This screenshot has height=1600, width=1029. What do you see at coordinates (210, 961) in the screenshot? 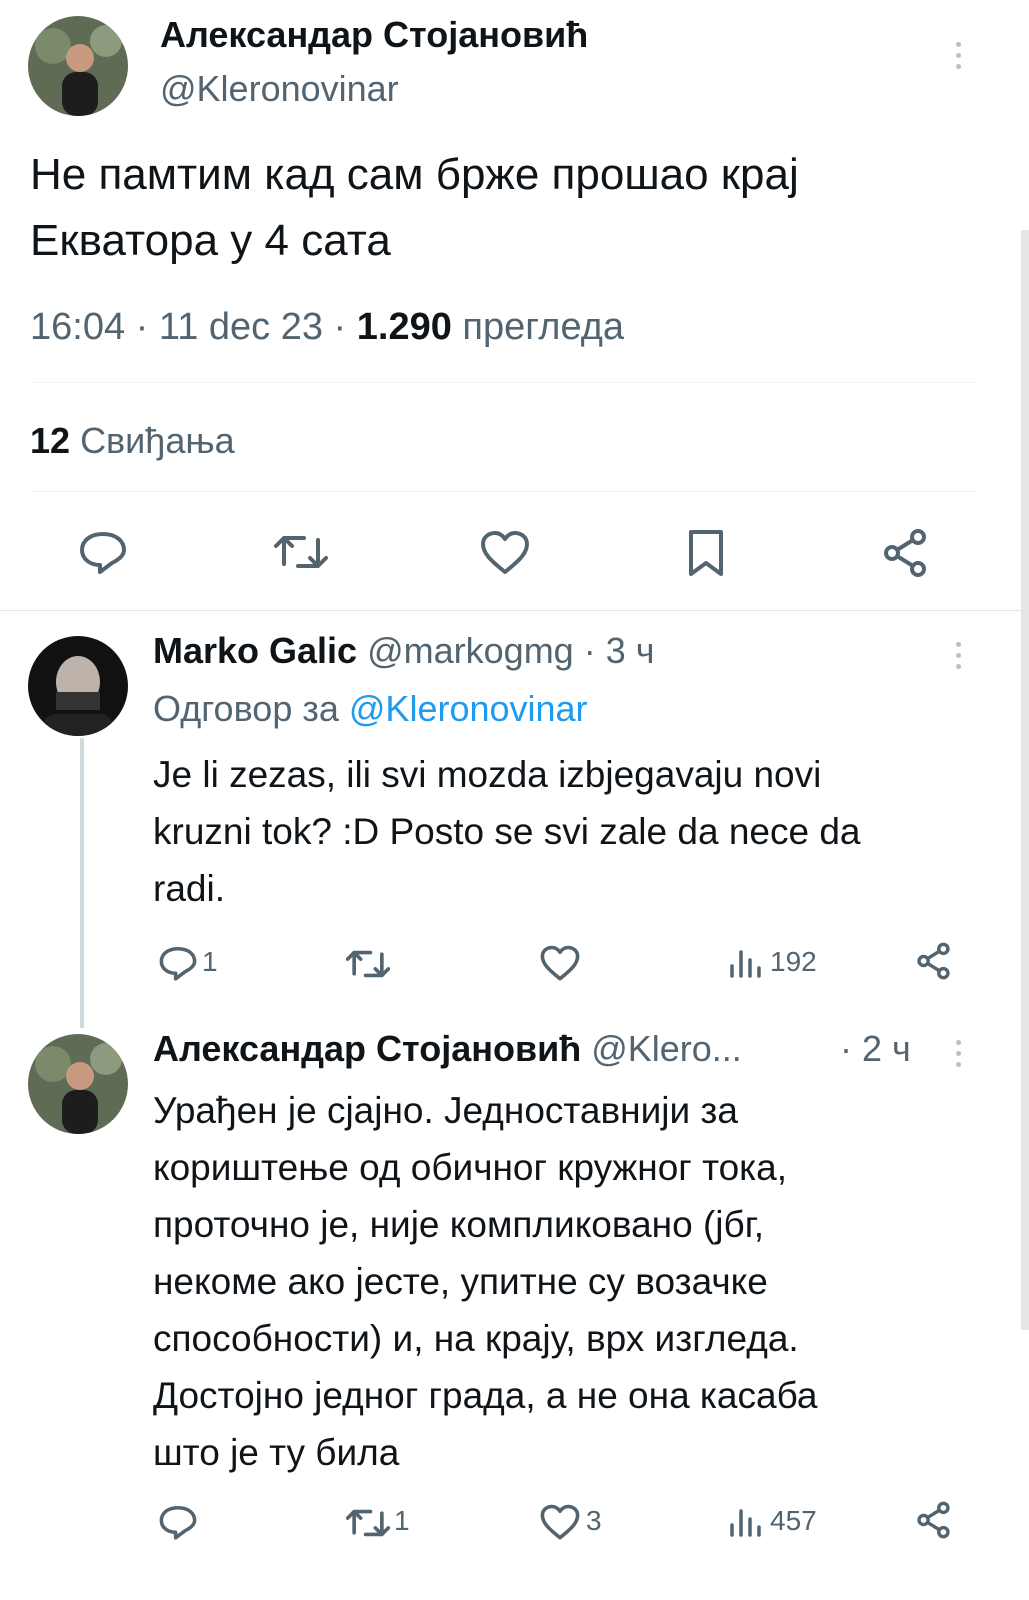
I see `reply-count: 1` at bounding box center [210, 961].